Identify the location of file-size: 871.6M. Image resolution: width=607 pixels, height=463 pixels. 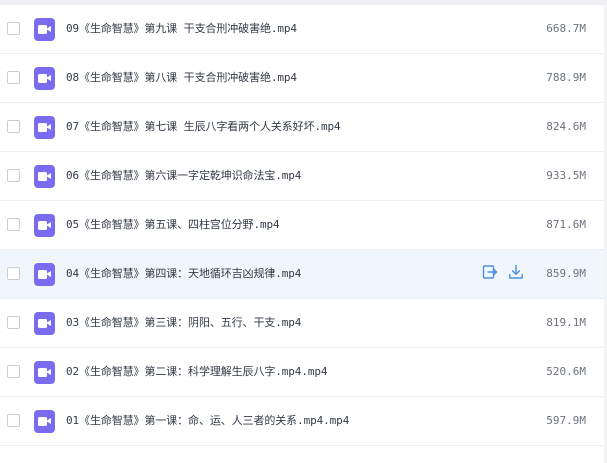
(566, 224).